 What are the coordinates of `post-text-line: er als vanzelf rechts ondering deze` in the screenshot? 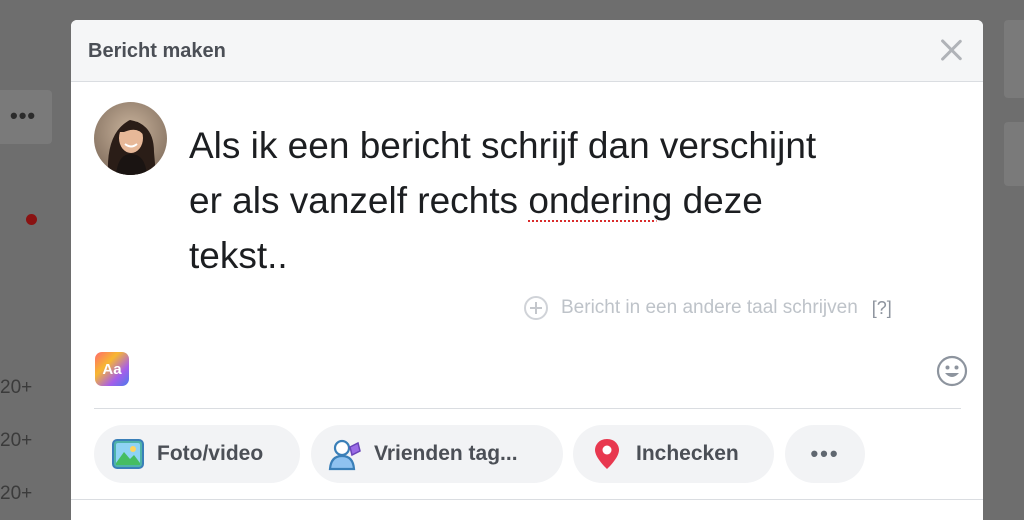 It's located at (569, 200).